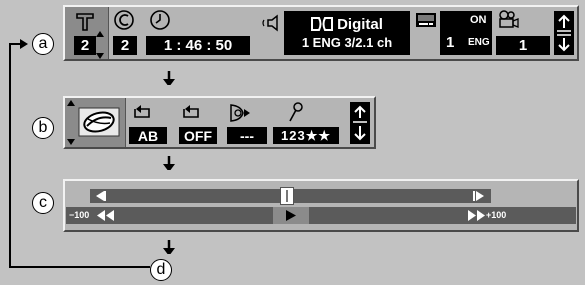 This screenshot has width=585, height=285. I want to click on dolby-logo-icon, so click(322, 24).